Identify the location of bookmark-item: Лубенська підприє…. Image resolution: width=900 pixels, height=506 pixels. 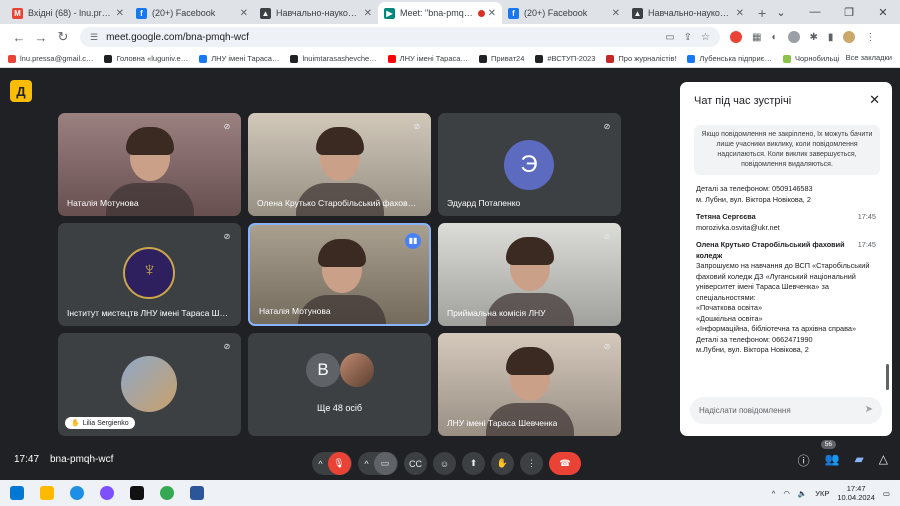
(729, 58).